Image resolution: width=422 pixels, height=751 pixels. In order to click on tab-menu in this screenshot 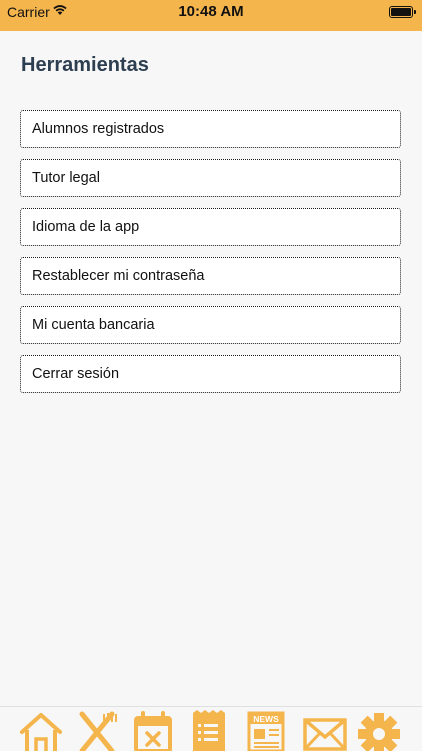, I will do `click(97, 730)`.